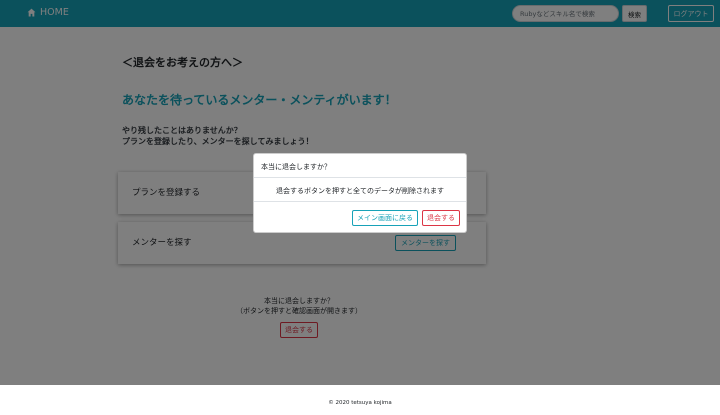  Describe the element at coordinates (360, 403) in the screenshot. I see `footer-copyright: © 2020 tetsuya kojima` at that location.